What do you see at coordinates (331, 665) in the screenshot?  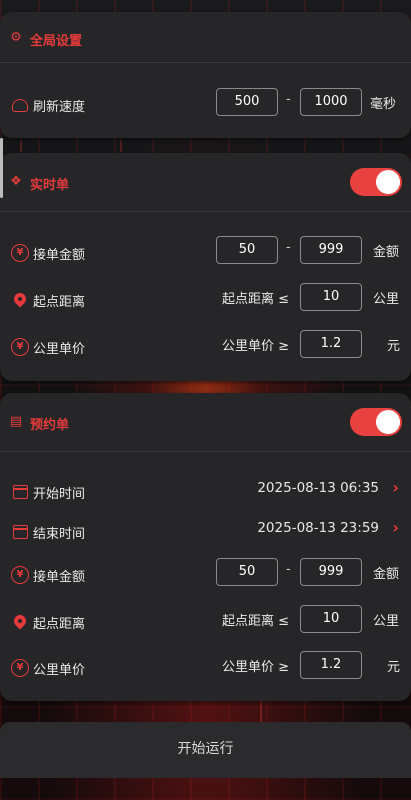 I see `booking-price-input: 1.2` at bounding box center [331, 665].